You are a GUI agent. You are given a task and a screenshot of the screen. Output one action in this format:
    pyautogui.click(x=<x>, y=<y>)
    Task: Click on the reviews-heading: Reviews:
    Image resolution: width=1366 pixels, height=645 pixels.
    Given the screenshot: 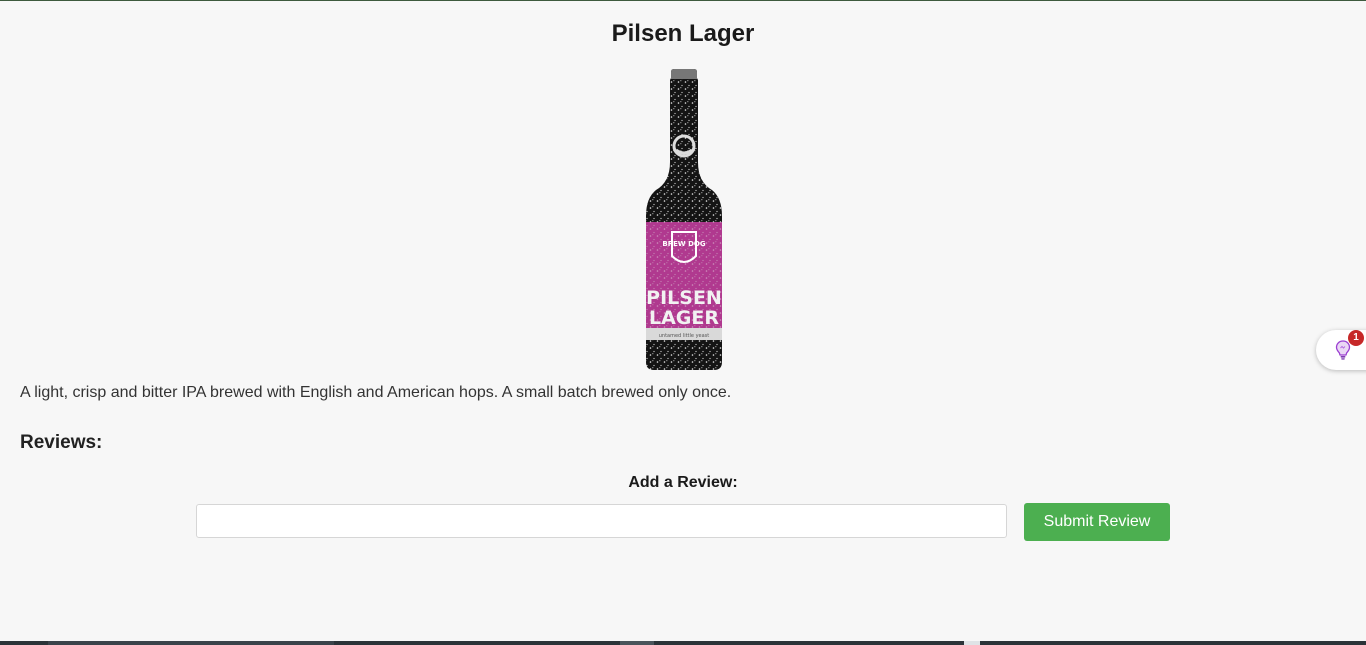 What is the action you would take?
    pyautogui.click(x=61, y=442)
    